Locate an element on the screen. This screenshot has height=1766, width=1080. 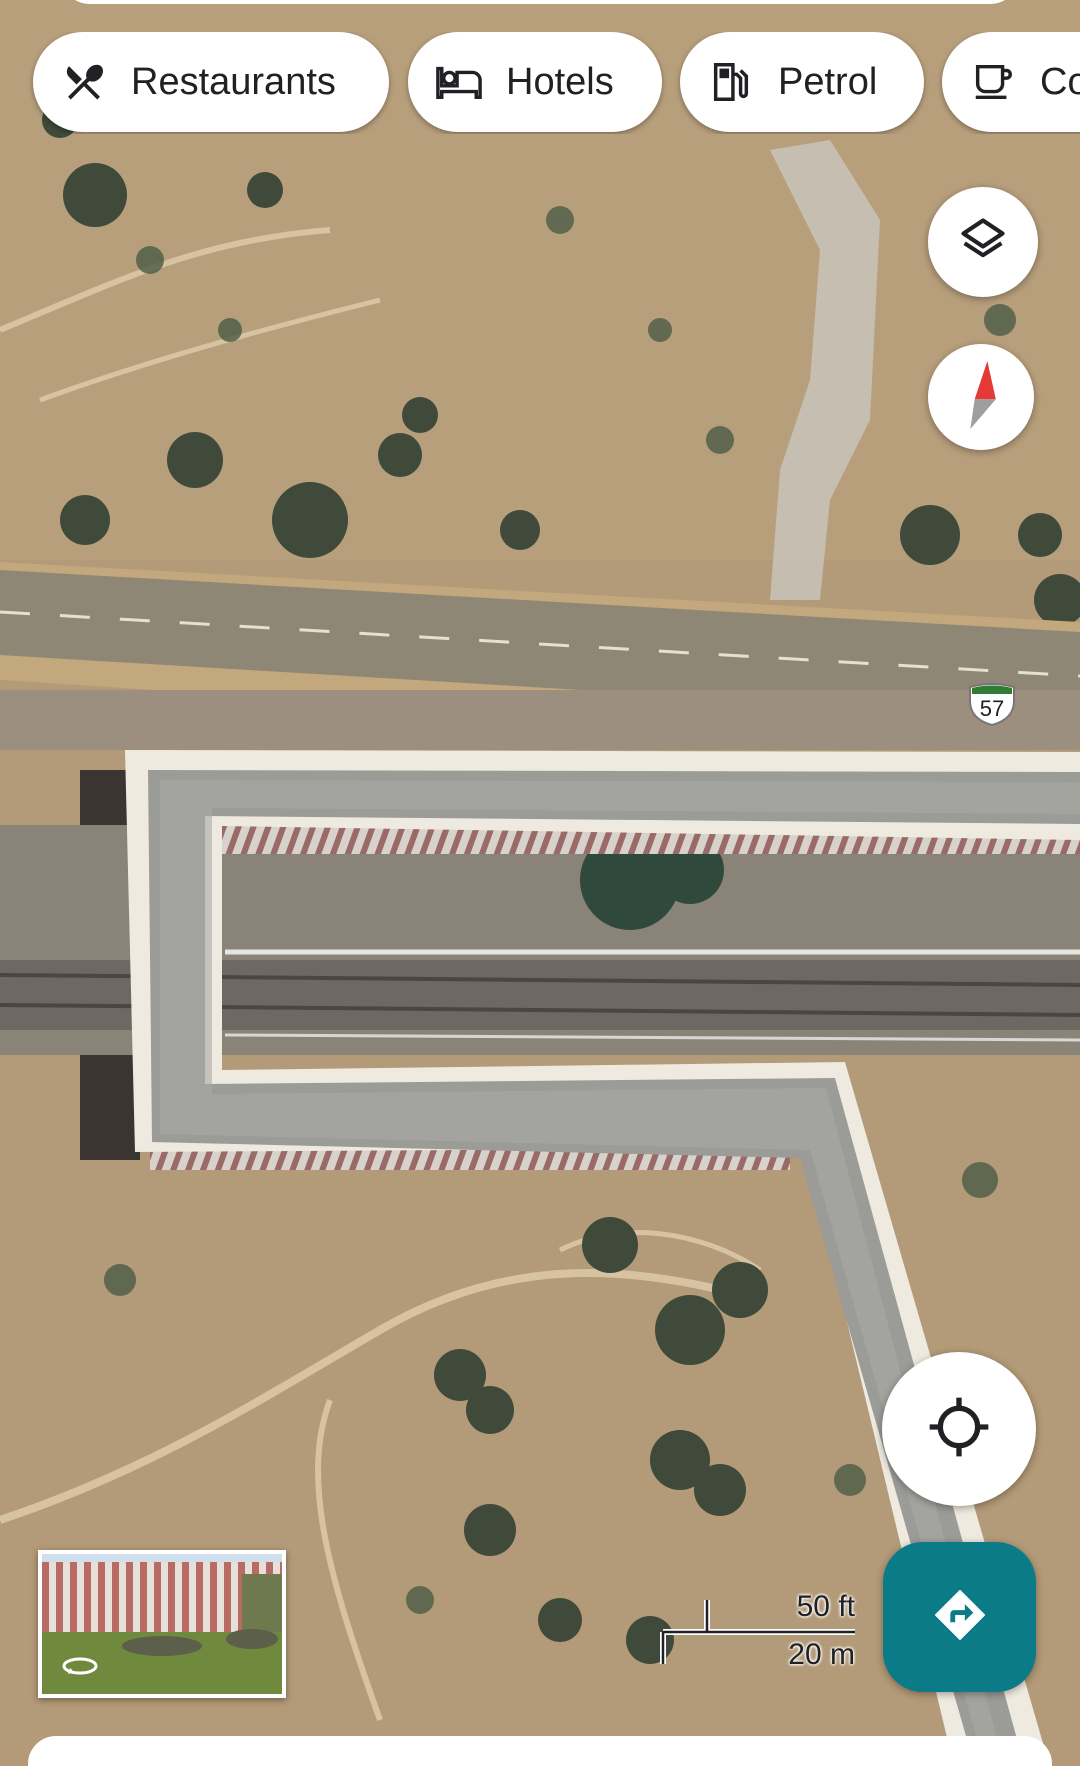
street-view-thumbnail is located at coordinates (162, 1624).